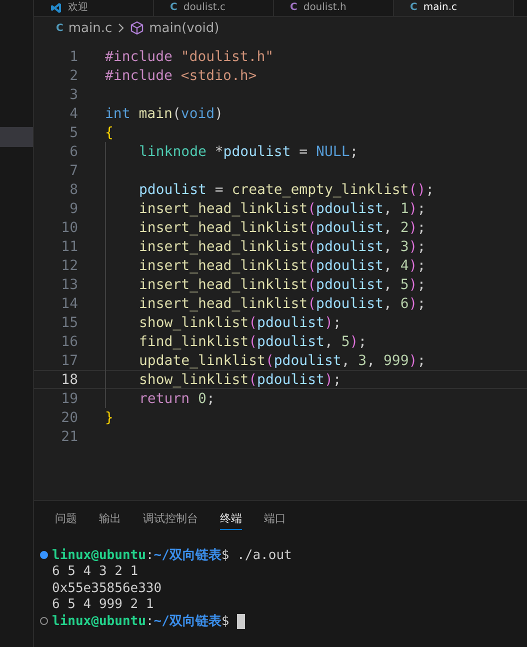  What do you see at coordinates (73, 208) in the screenshot?
I see `line-number: 9` at bounding box center [73, 208].